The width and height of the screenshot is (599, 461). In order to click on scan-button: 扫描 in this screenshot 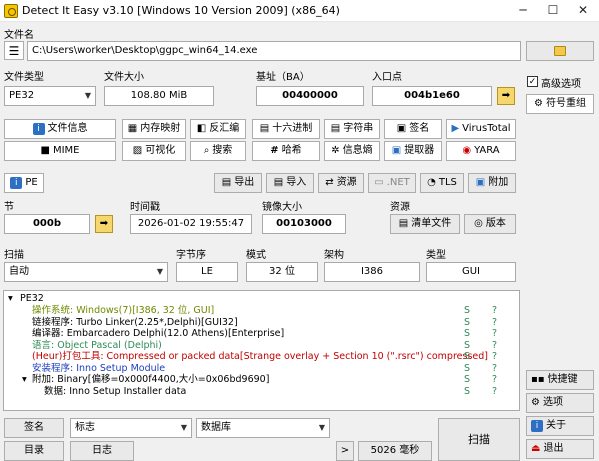, I will do `click(479, 439)`.